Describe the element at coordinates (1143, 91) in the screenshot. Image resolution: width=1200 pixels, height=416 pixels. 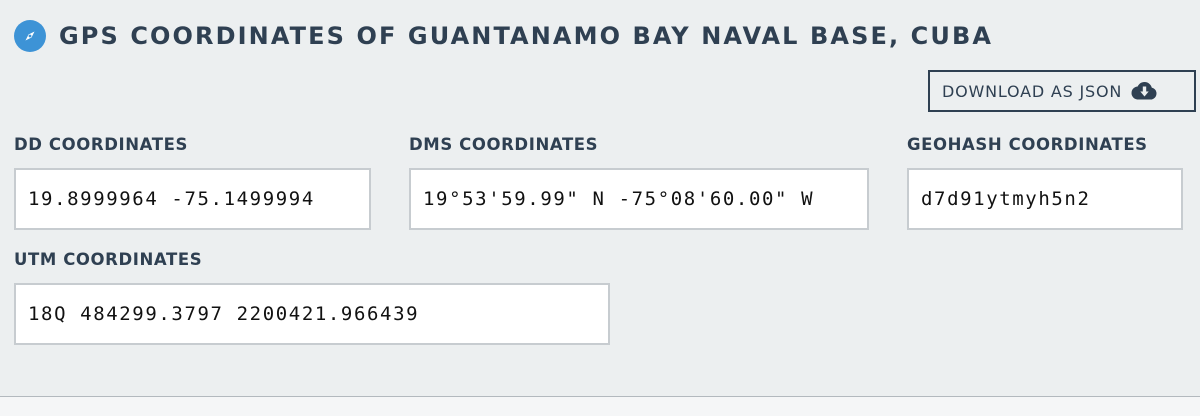
I see `cloud-download-icon` at that location.